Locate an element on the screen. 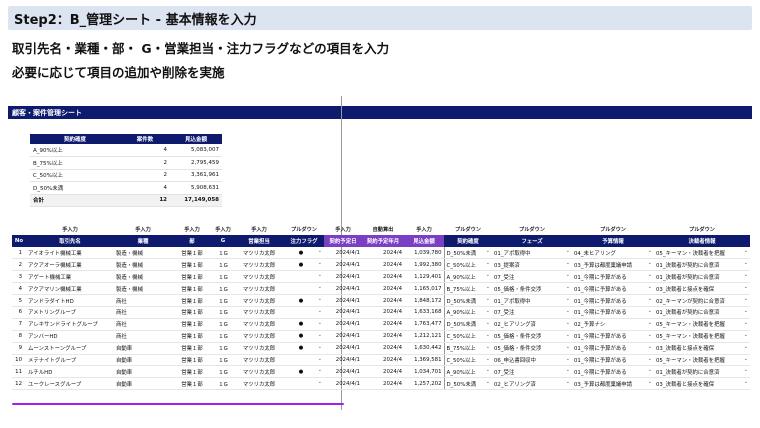 Image resolution: width=760 pixels, height=428 pixels. column-header: 部 is located at coordinates (192, 241).